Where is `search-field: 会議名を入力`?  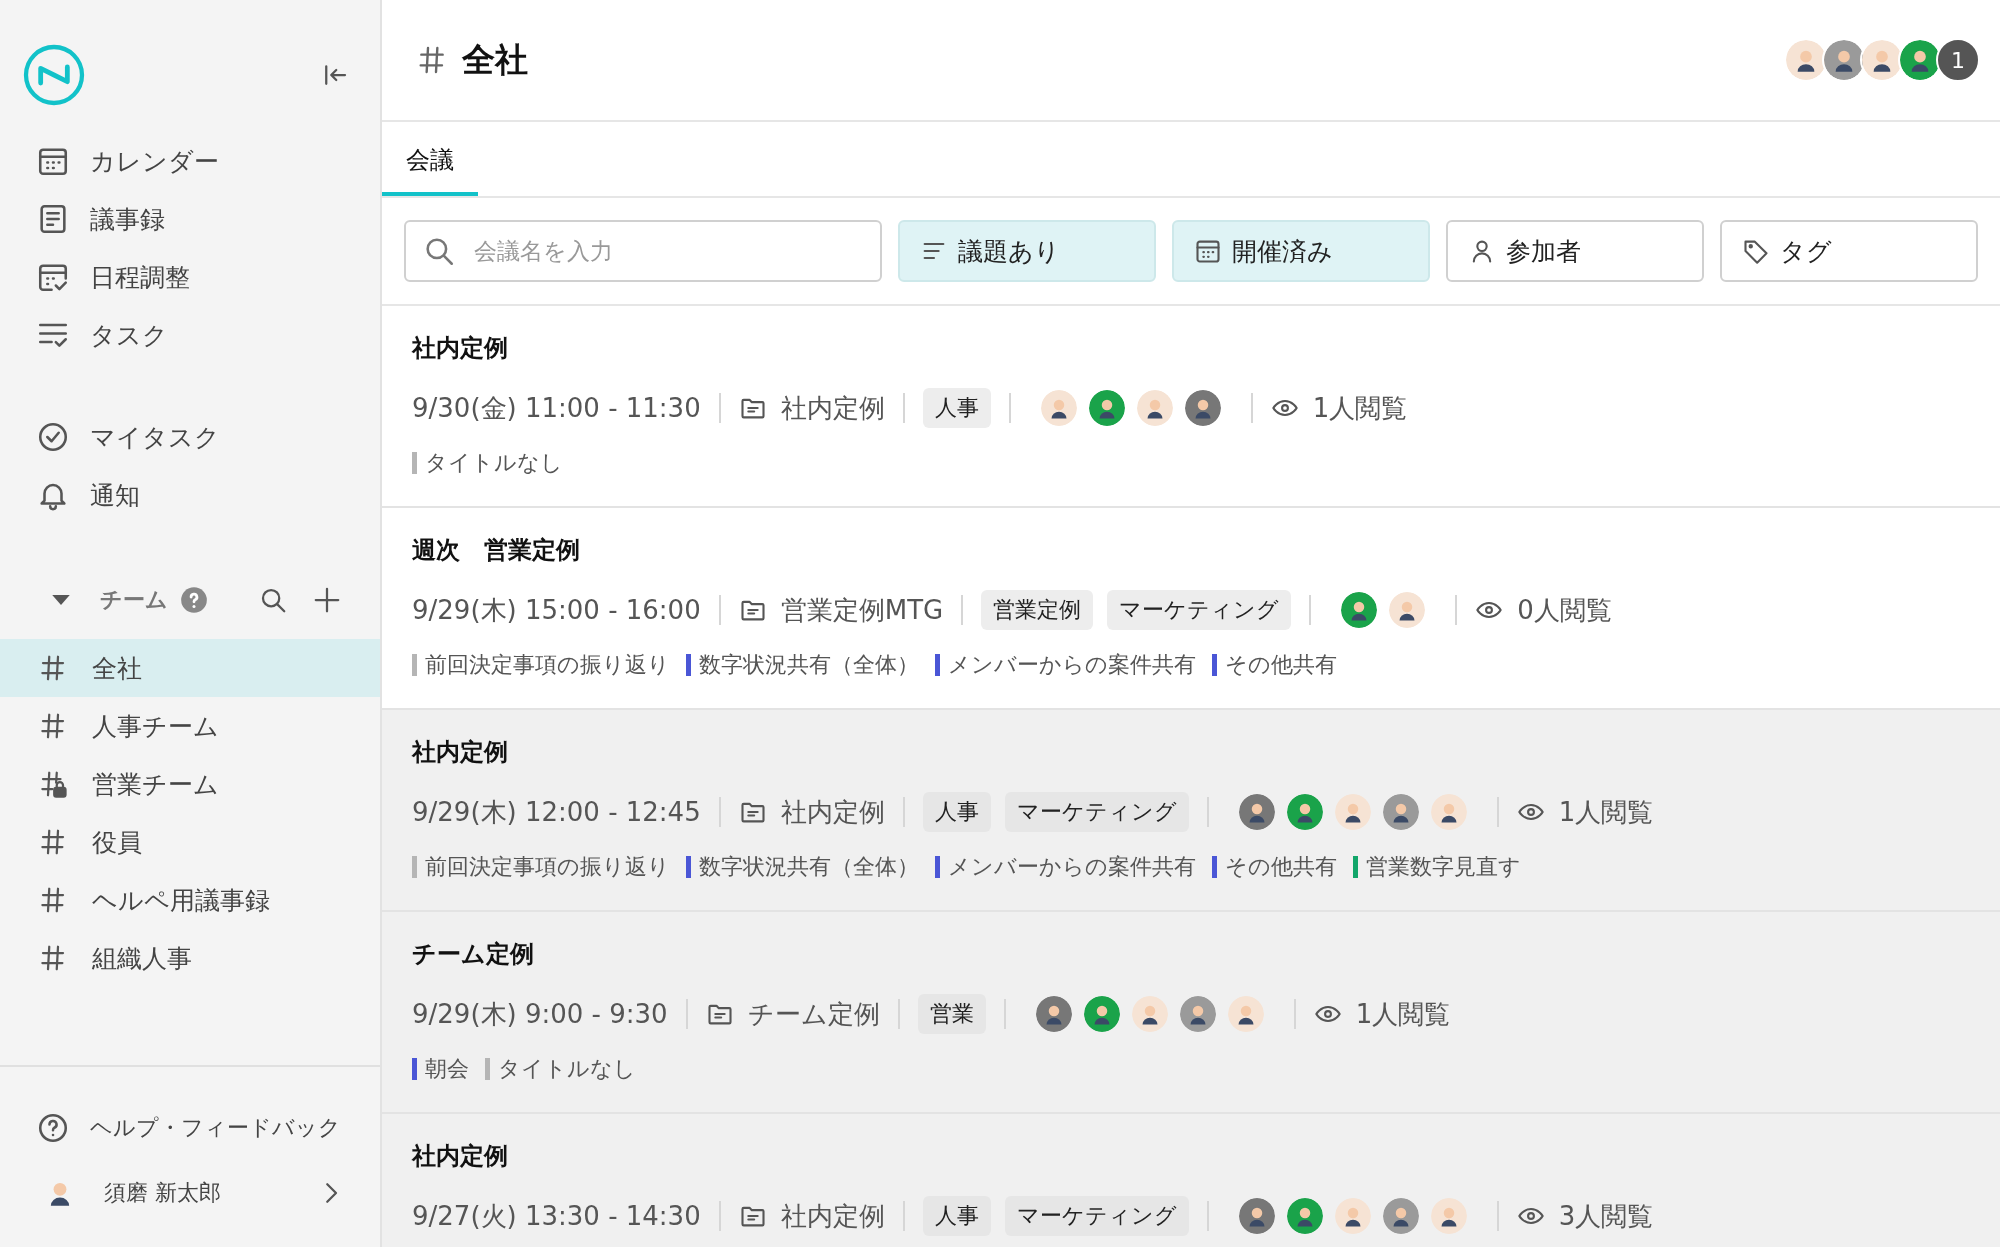 search-field: 会議名を入力 is located at coordinates (643, 251).